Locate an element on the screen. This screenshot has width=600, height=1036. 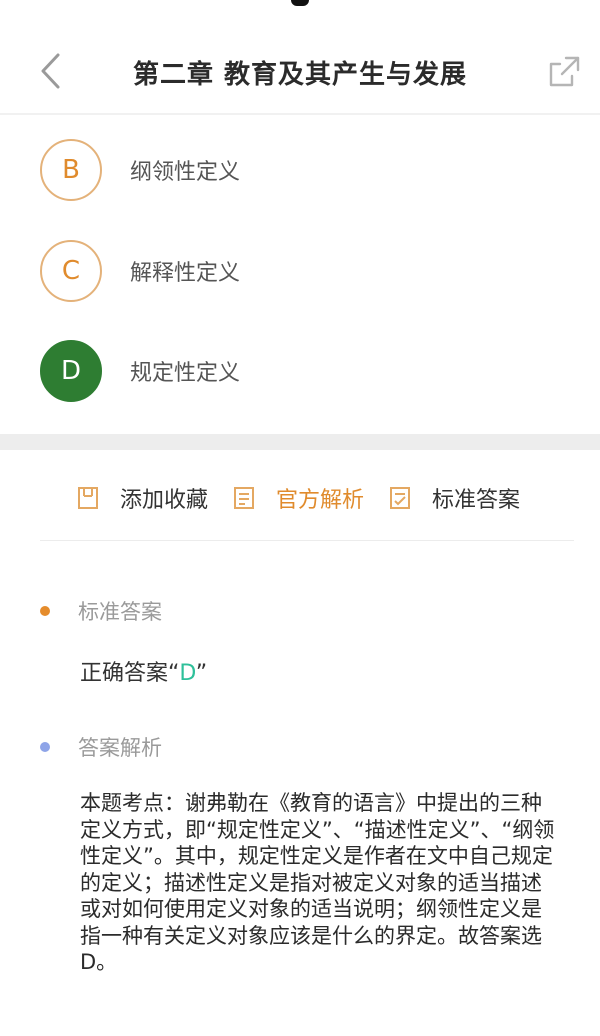
section-label: 标准答案 is located at coordinates (120, 612).